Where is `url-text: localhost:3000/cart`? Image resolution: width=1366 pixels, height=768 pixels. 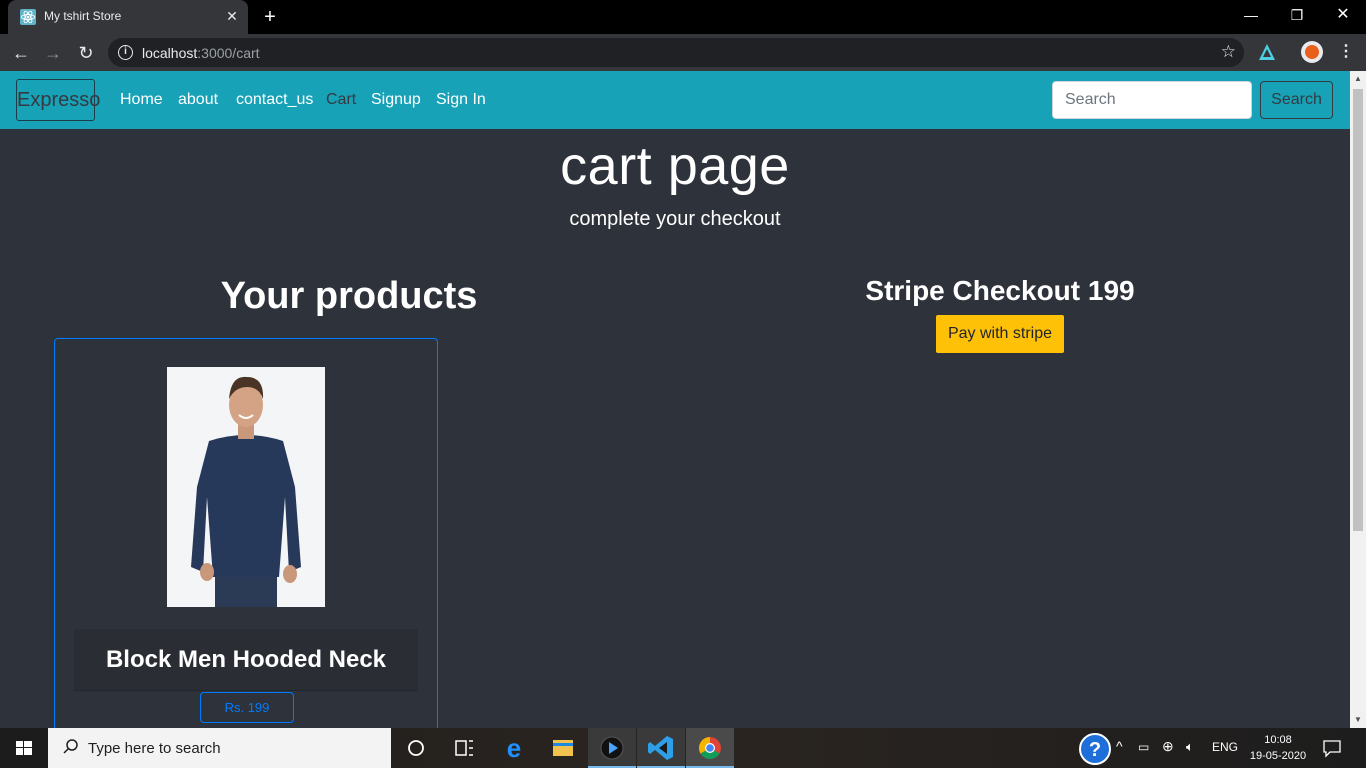
url-text: localhost:3000/cart is located at coordinates (201, 53).